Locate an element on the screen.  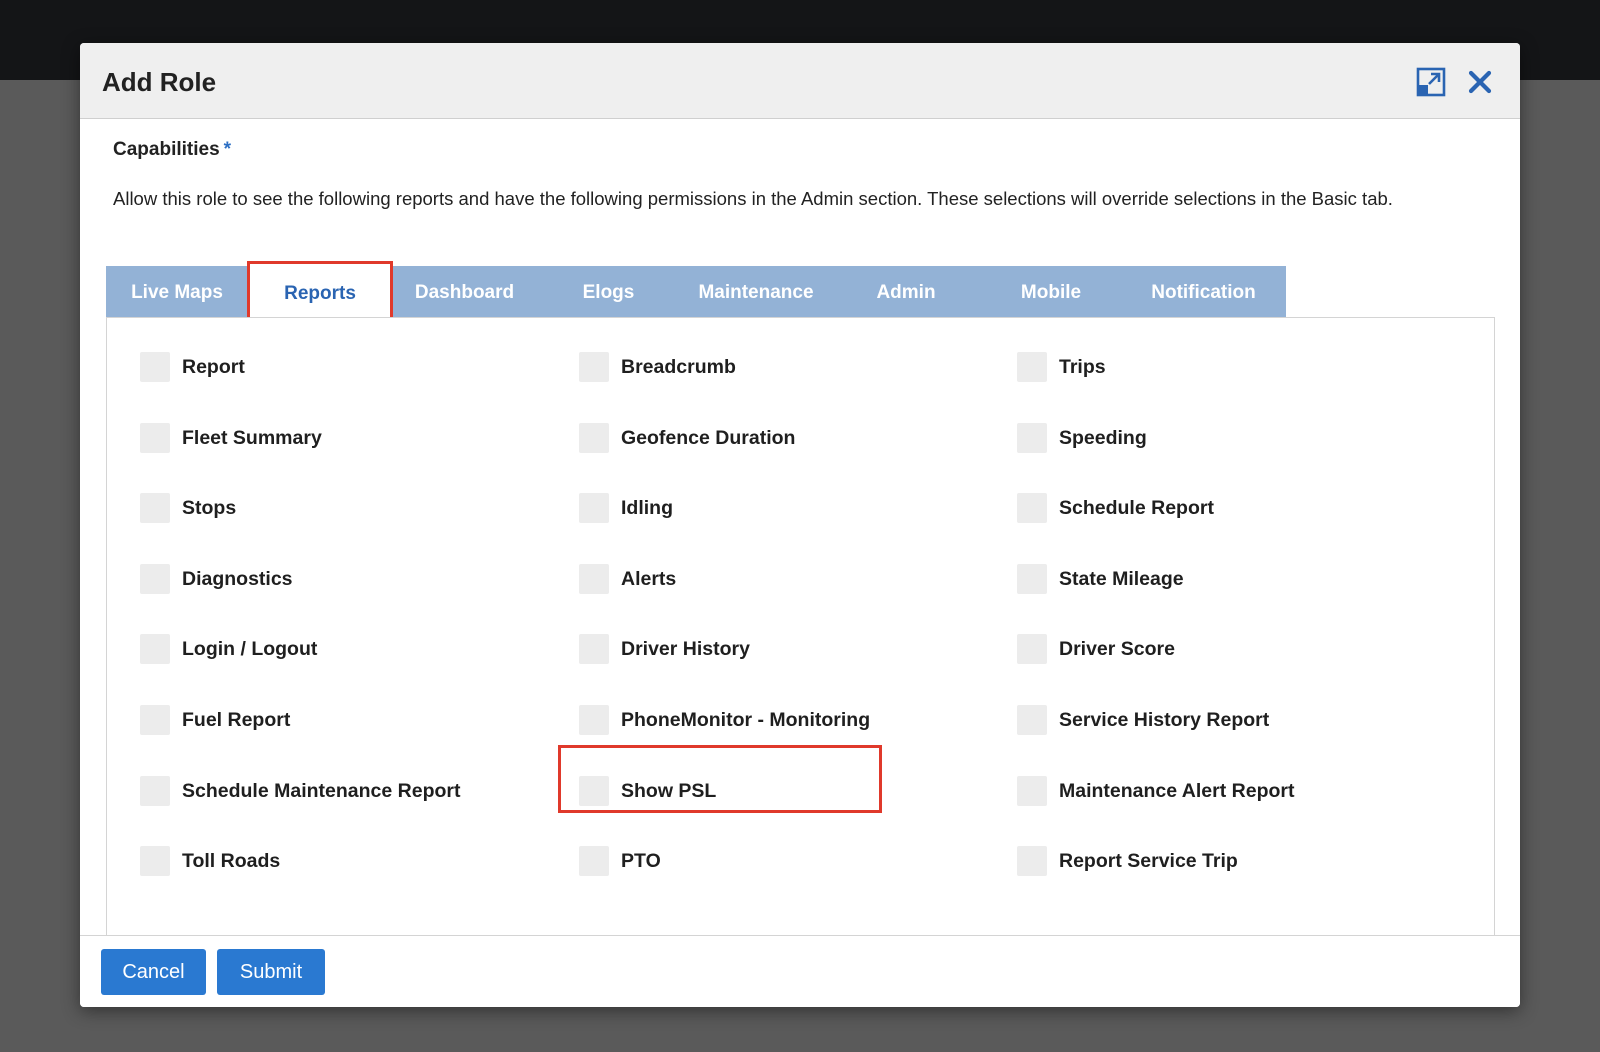
option-label: Toll Roads is located at coordinates (231, 860).